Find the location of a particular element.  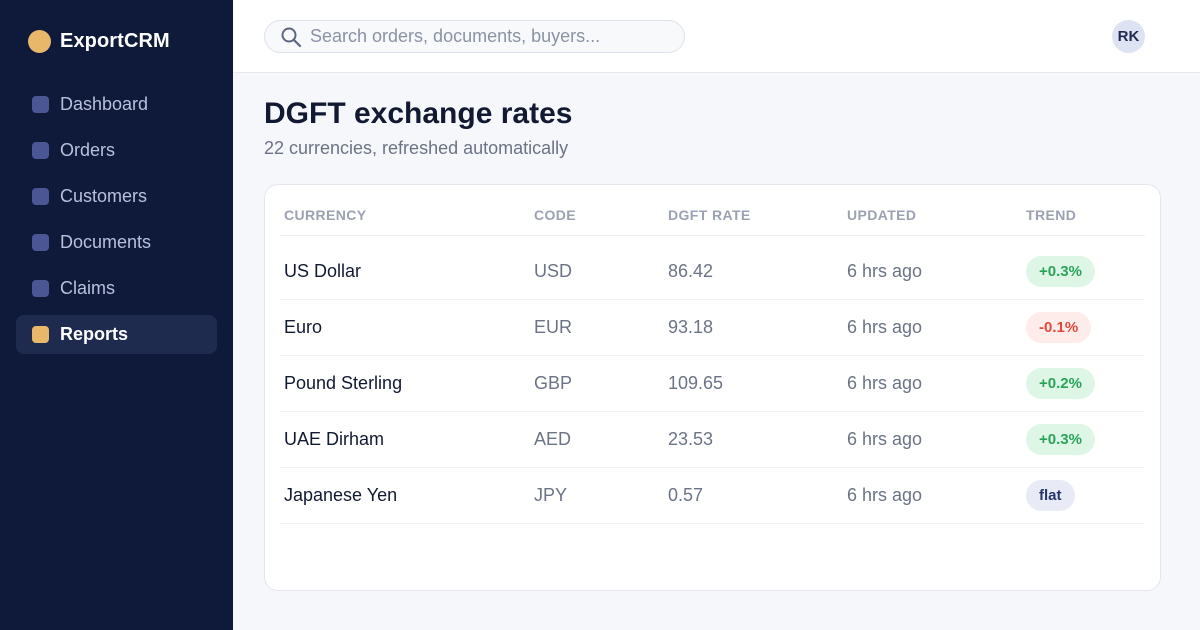

table-row: Japanese Yen JPY 0.57 6 hrs ago flat is located at coordinates (712, 495).